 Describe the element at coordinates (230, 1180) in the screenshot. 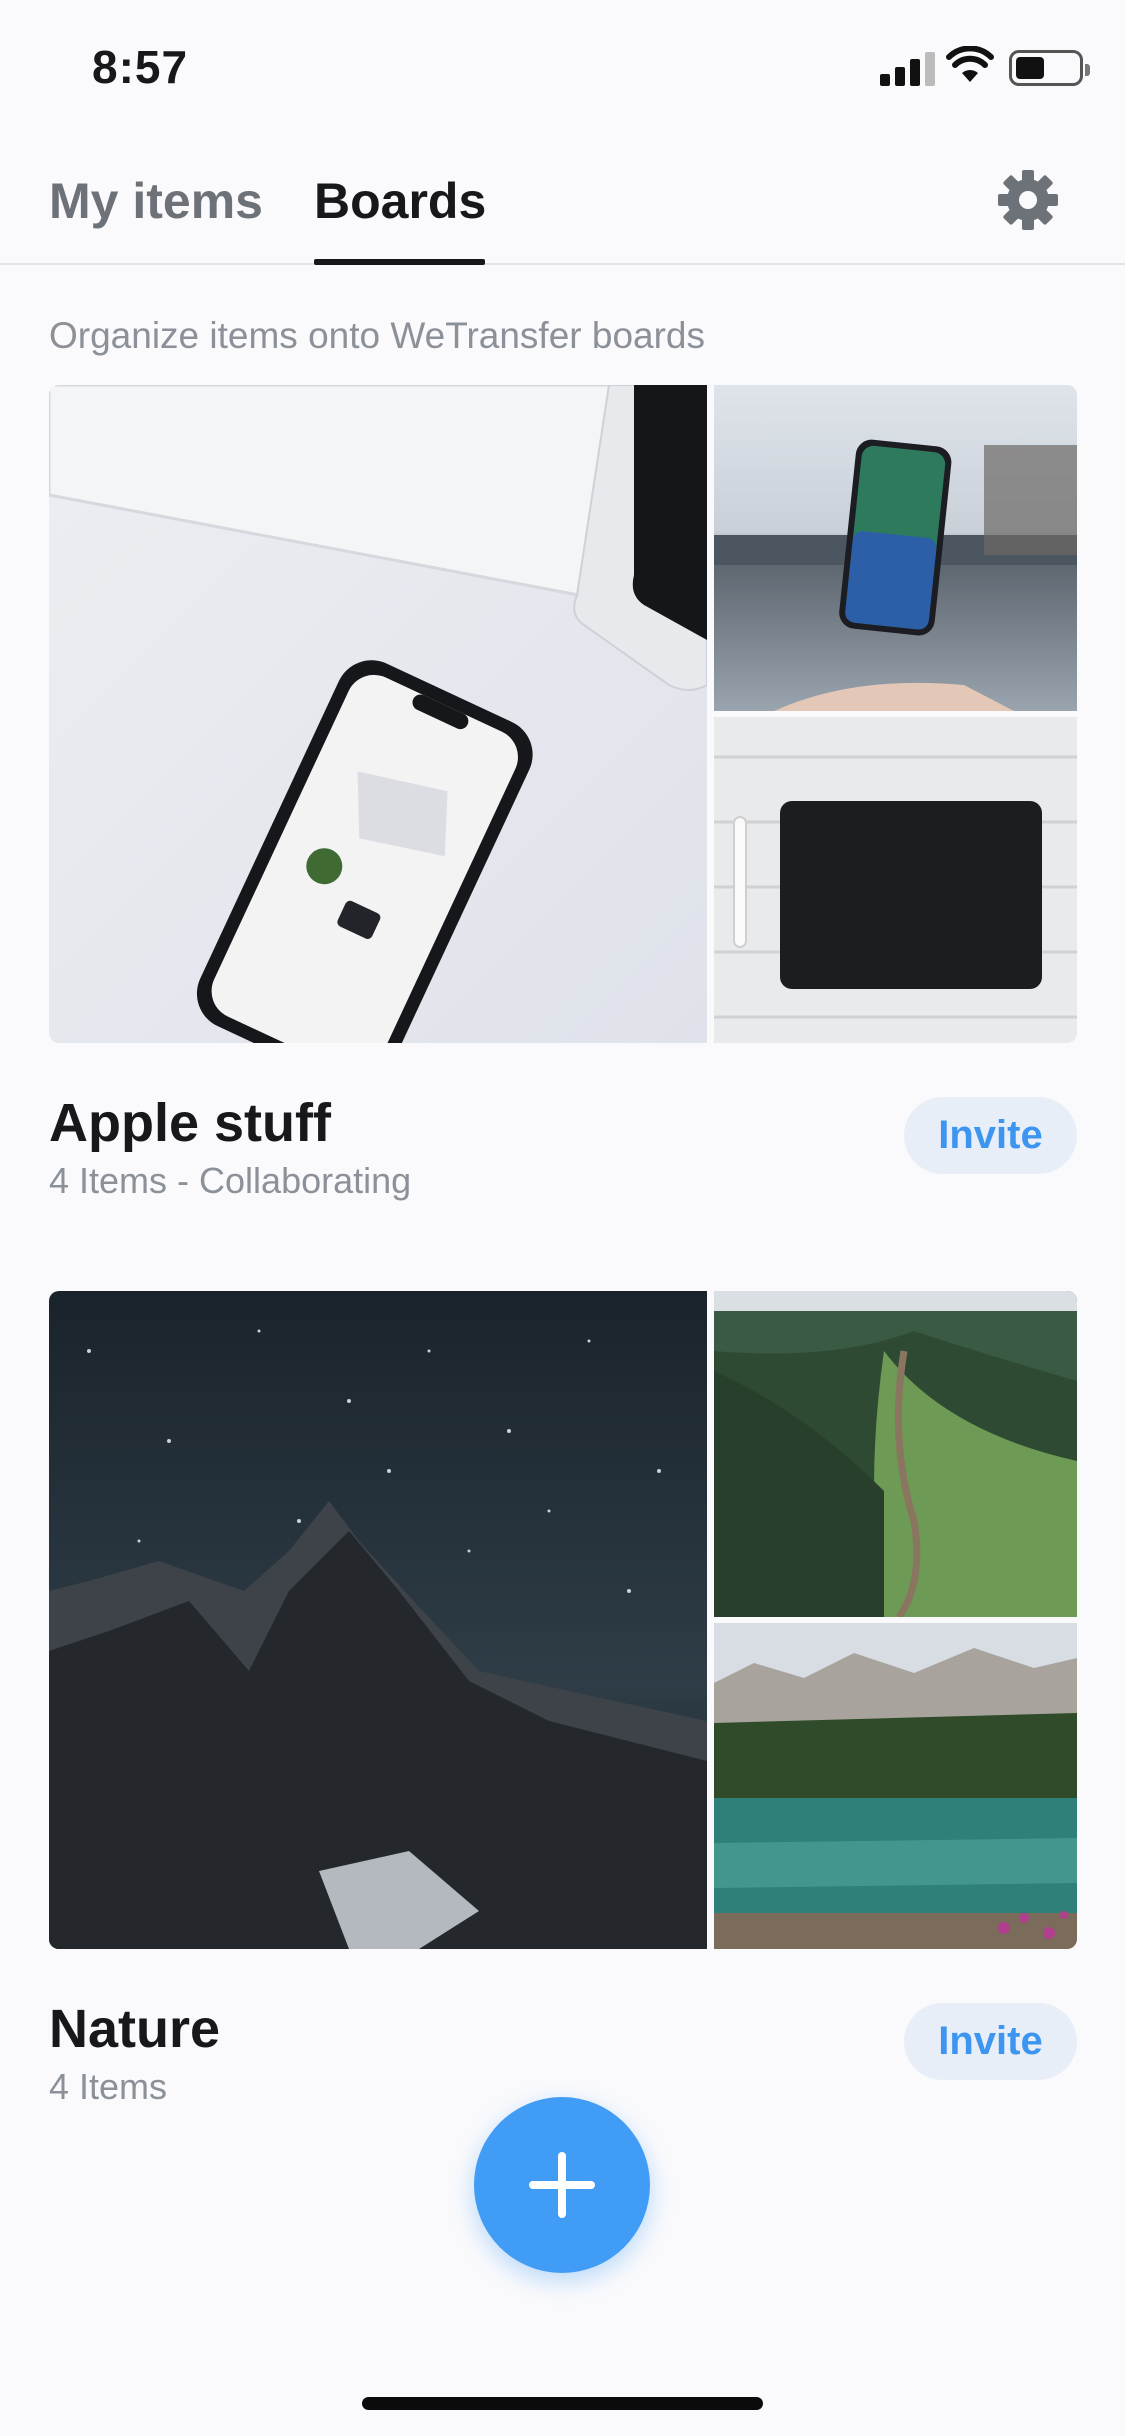

I see `board-meta: 4 Items - Collaborating` at that location.